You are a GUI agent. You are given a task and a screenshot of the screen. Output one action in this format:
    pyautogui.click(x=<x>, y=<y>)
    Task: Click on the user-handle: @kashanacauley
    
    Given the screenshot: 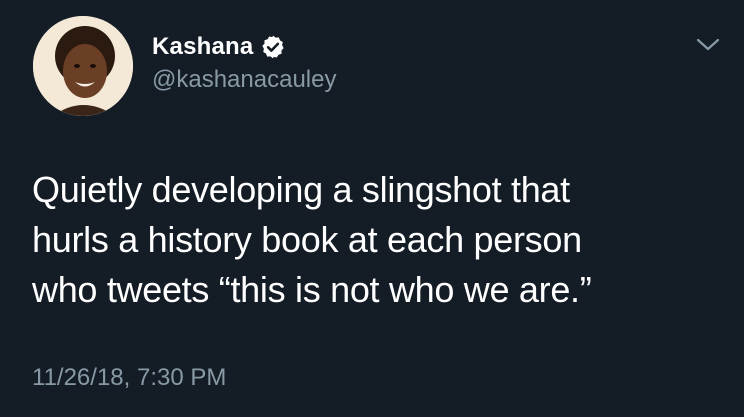 What is the action you would take?
    pyautogui.click(x=244, y=80)
    